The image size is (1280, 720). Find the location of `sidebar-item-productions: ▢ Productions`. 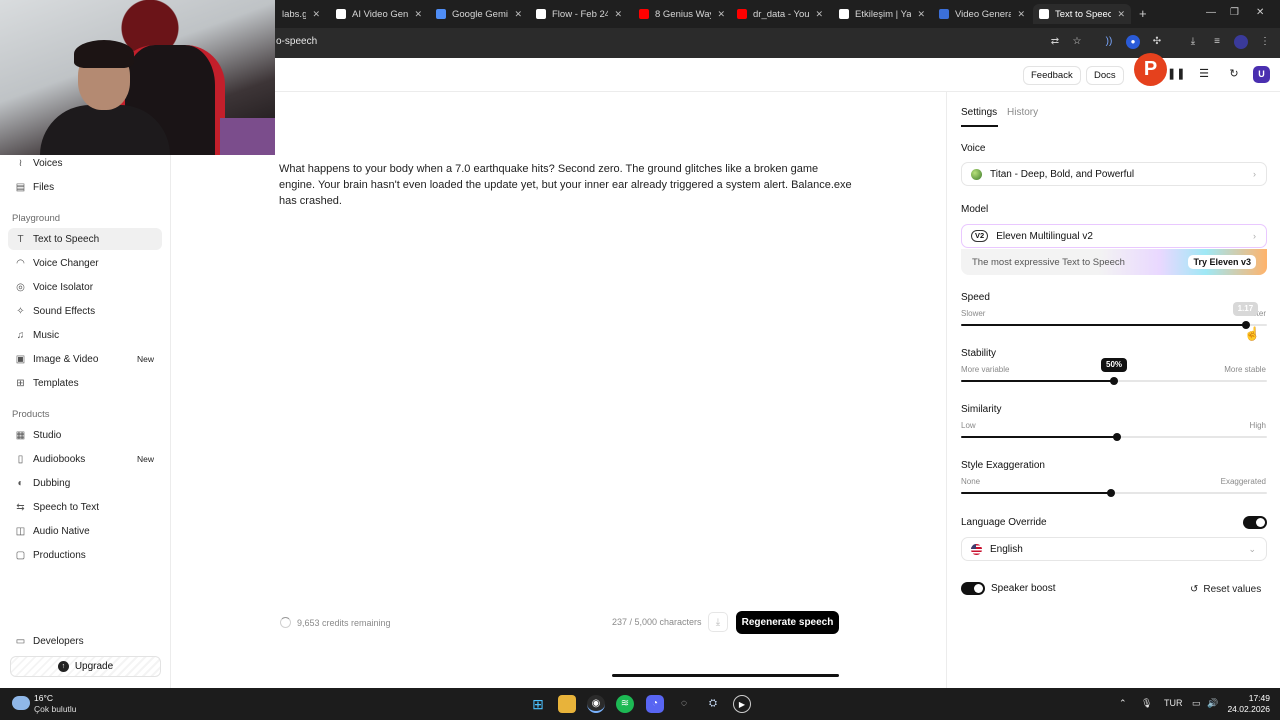

sidebar-item-productions: ▢ Productions is located at coordinates (85, 555).